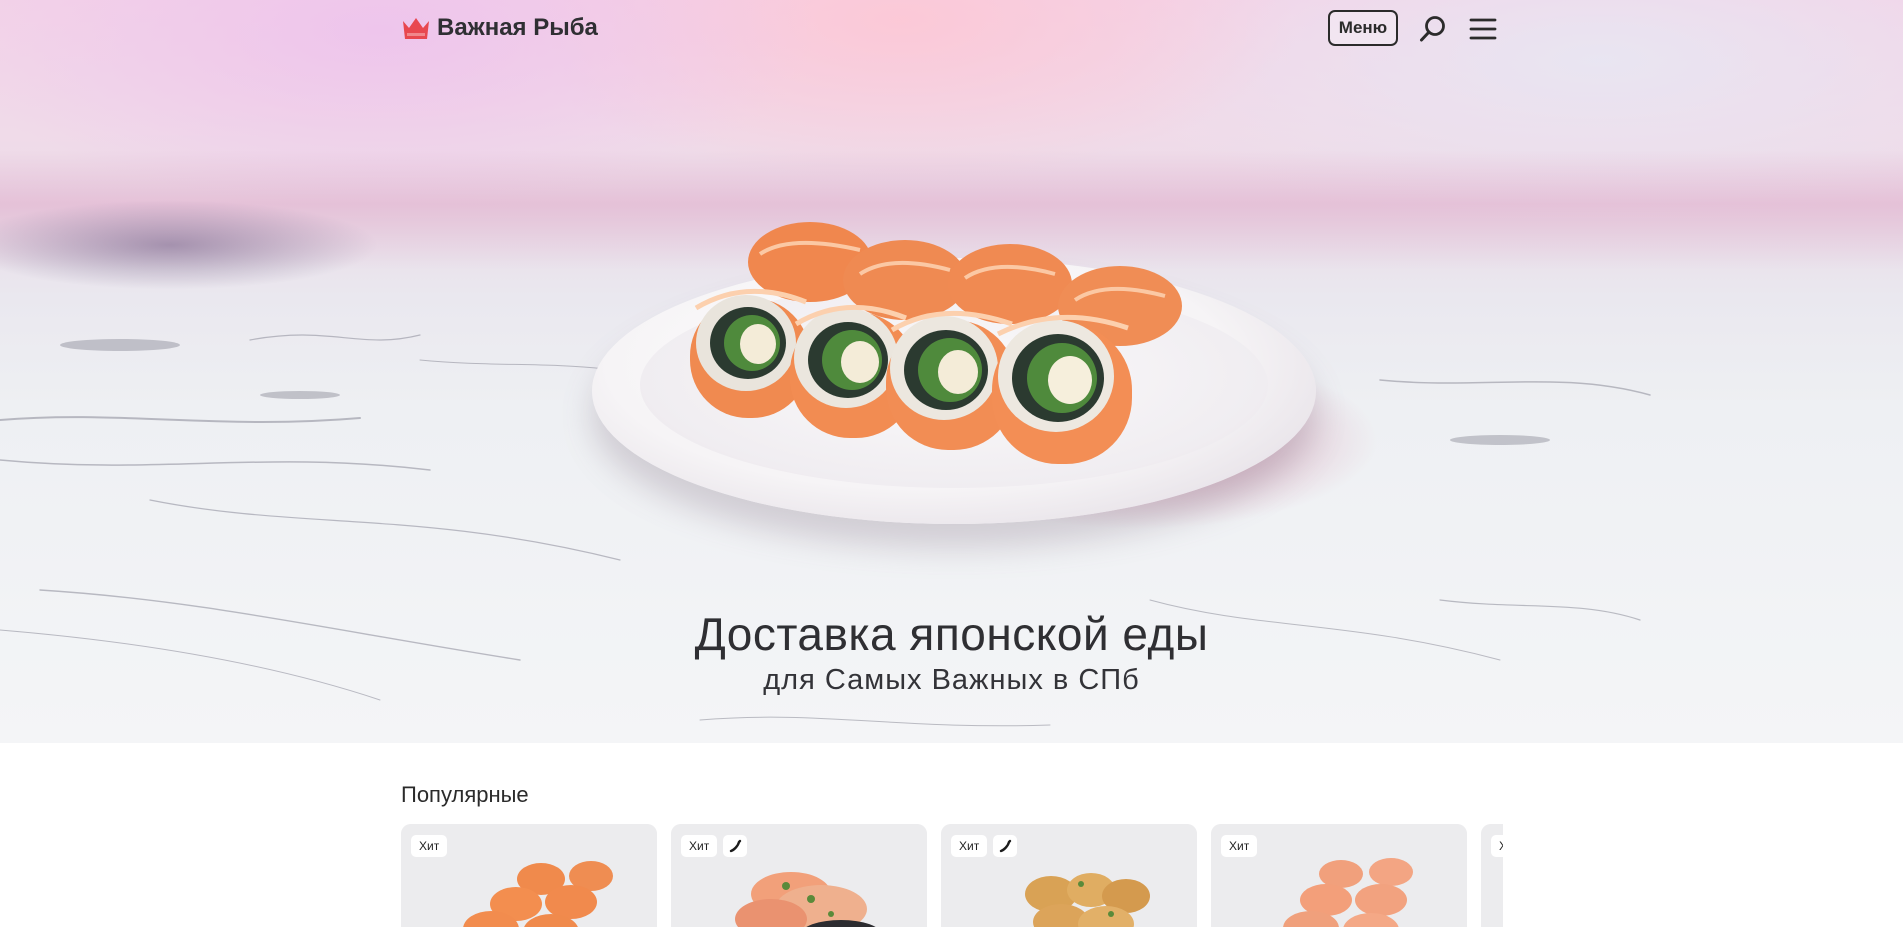 The height and width of the screenshot is (927, 1903). I want to click on menu-button: Меню, so click(1363, 28).